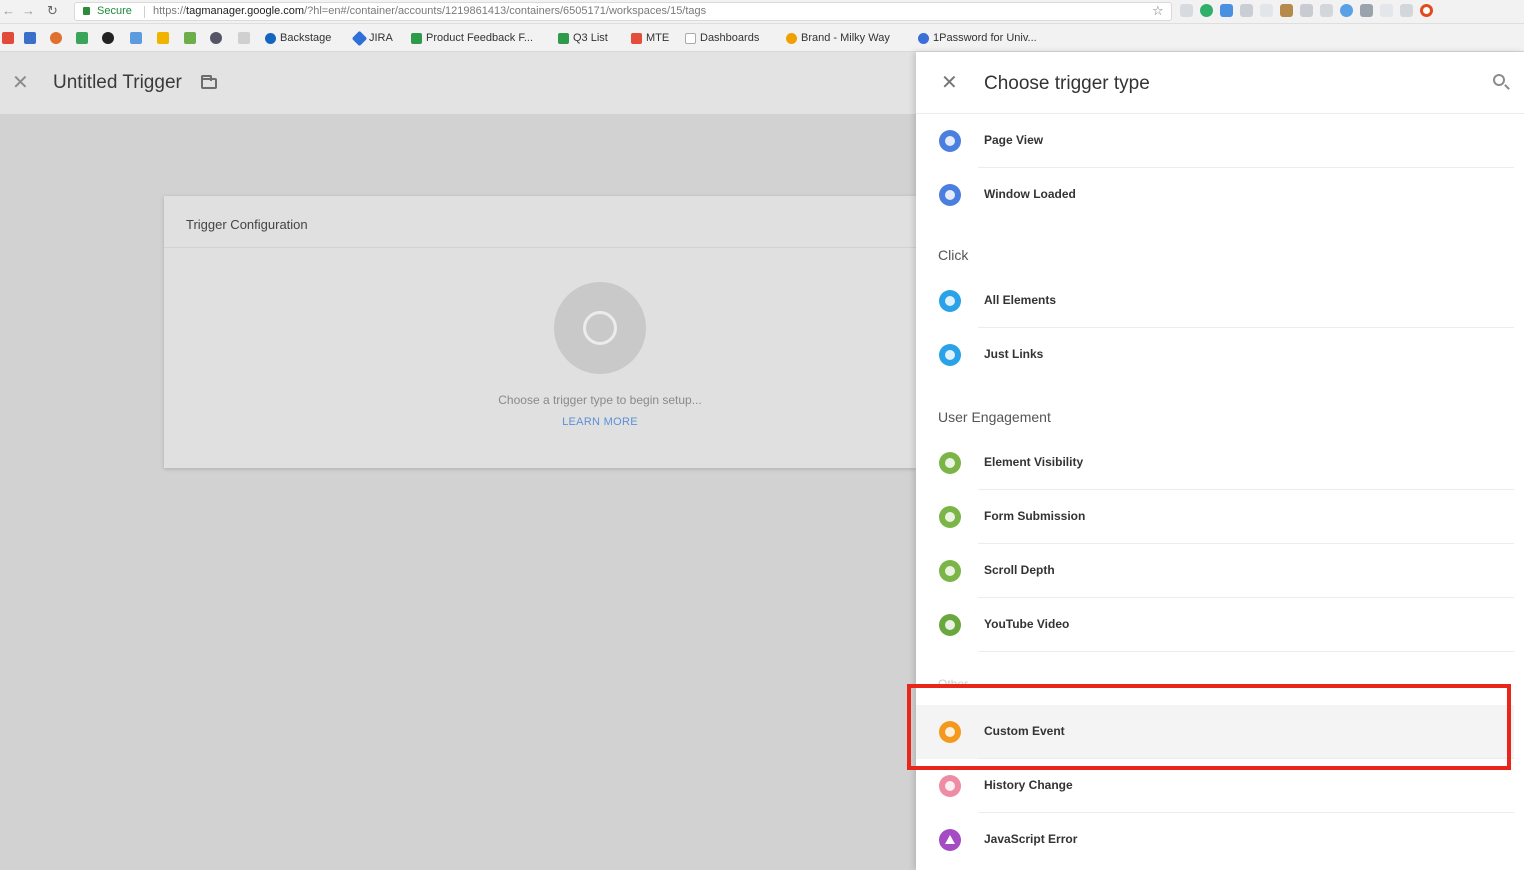  What do you see at coordinates (108, 38) in the screenshot?
I see `github-icon` at bounding box center [108, 38].